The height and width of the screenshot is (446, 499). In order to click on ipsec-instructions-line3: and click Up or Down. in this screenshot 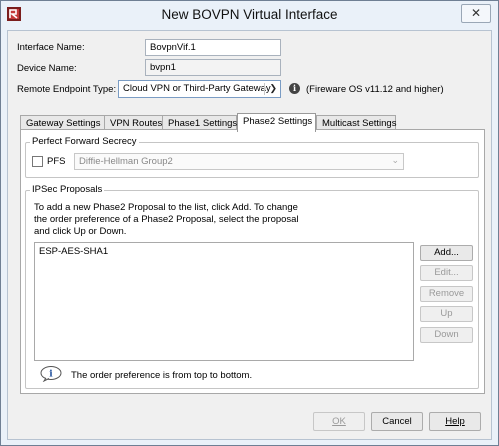, I will do `click(80, 231)`.